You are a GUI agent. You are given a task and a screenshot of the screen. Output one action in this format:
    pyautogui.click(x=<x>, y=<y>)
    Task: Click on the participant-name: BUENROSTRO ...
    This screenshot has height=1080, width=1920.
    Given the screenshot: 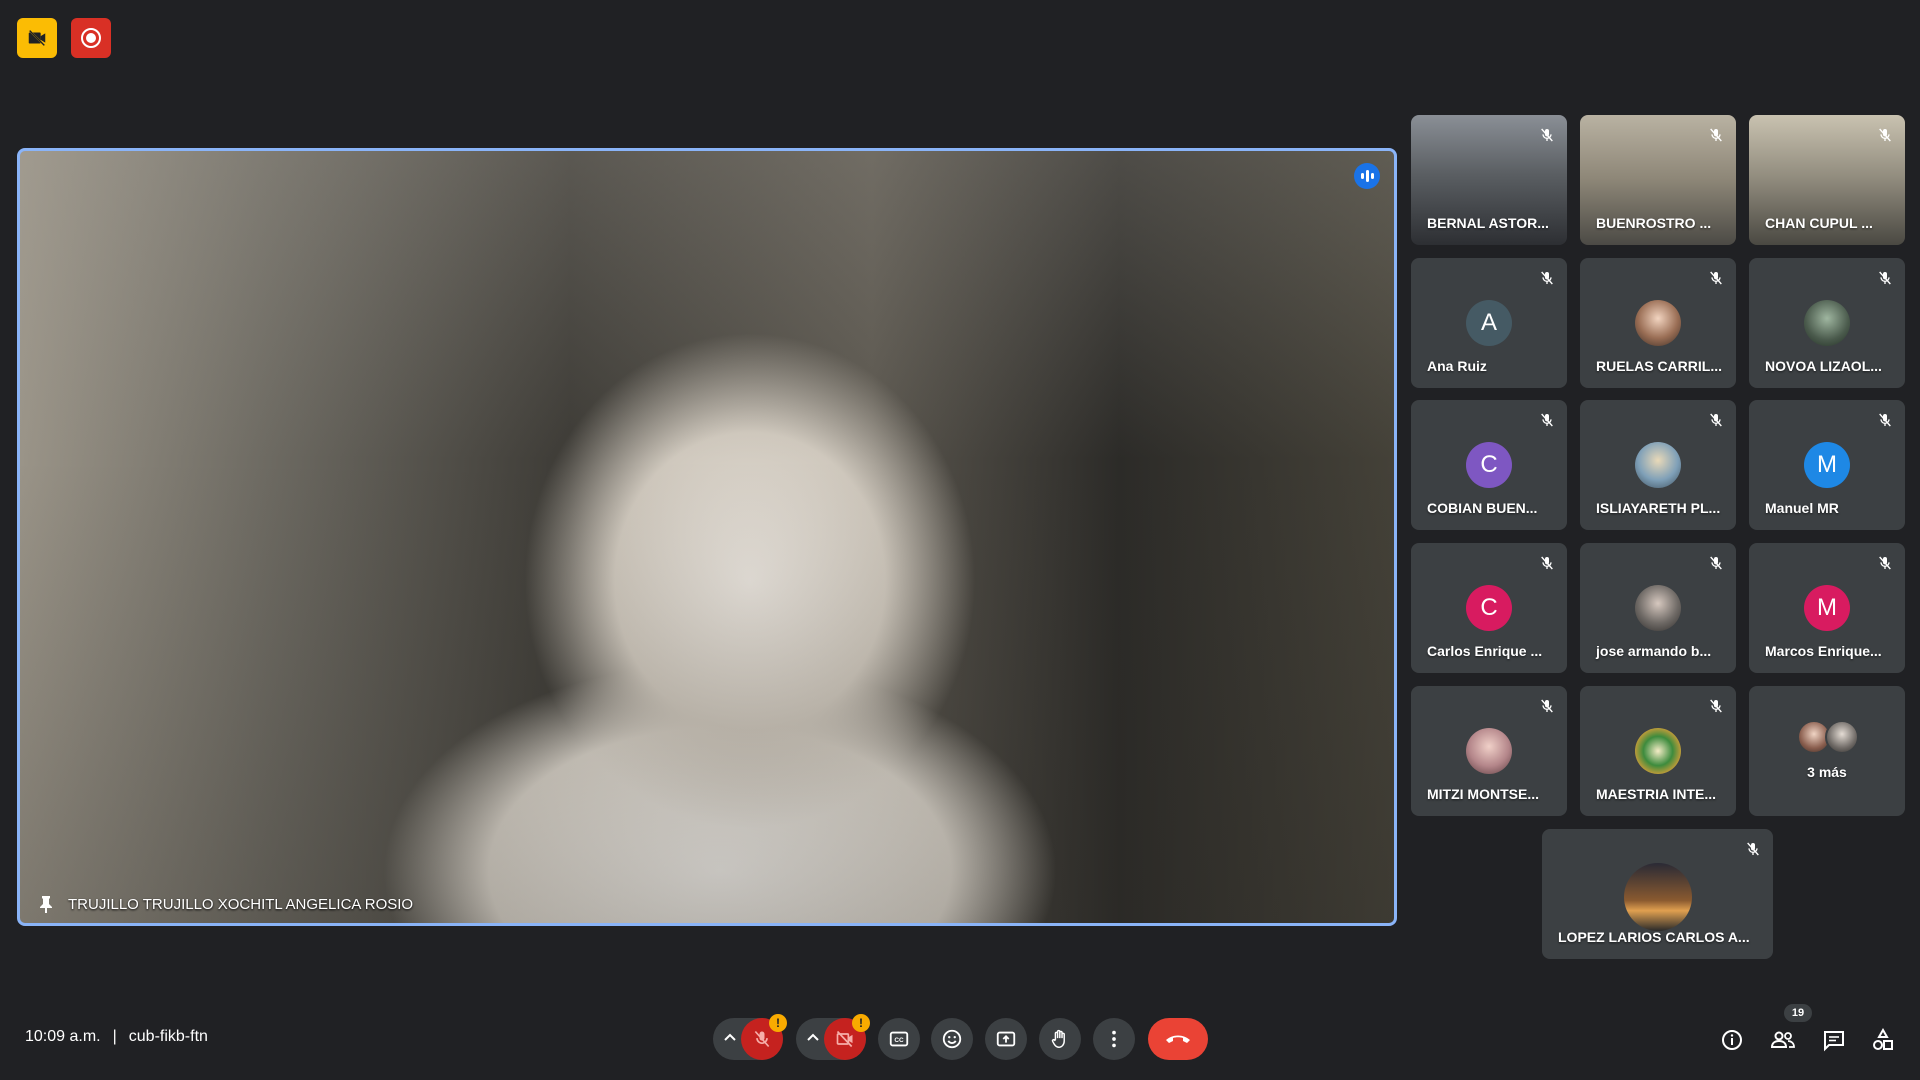 What is the action you would take?
    pyautogui.click(x=1654, y=223)
    